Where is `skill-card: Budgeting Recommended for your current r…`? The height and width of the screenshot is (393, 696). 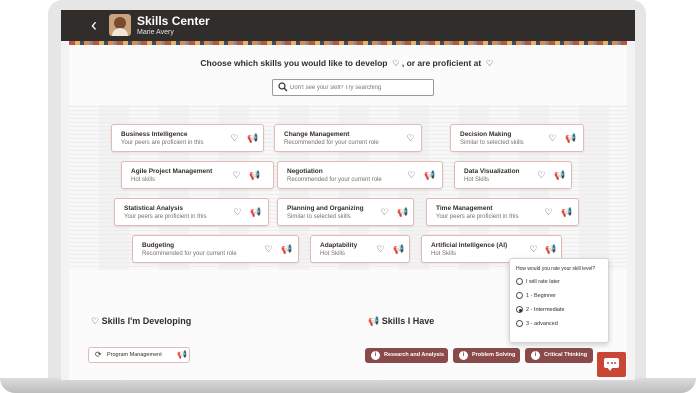 skill-card: Budgeting Recommended for your current r… is located at coordinates (215, 249).